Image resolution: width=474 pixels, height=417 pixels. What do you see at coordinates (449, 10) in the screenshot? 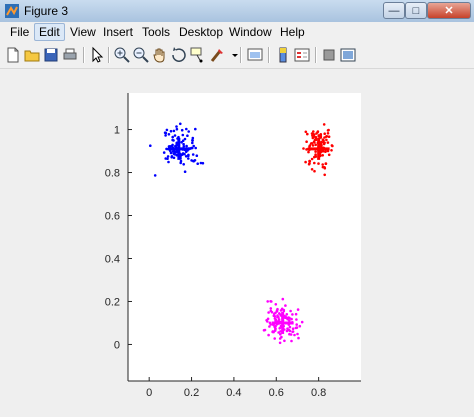
I see `close-button: ✕` at bounding box center [449, 10].